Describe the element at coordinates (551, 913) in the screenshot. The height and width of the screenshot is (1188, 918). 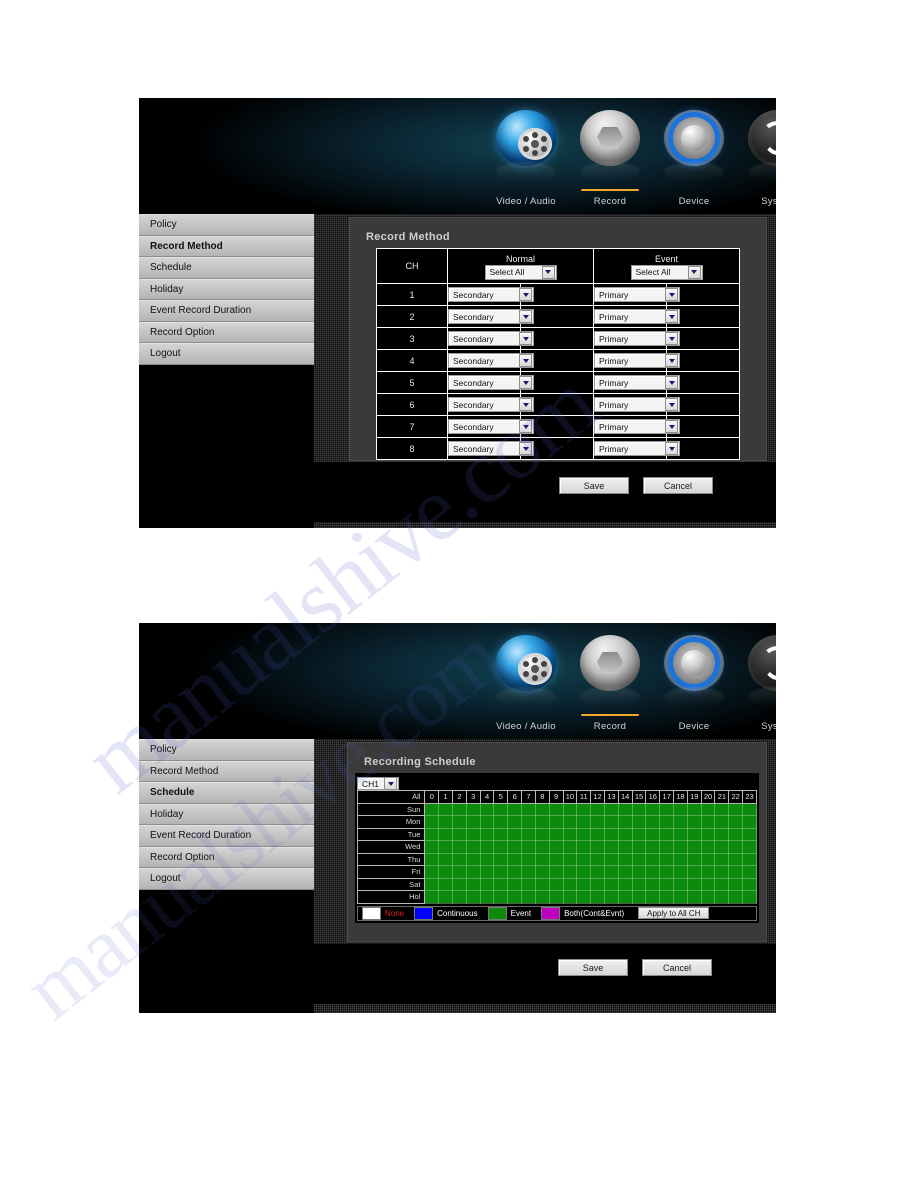
I see `legend-swatch-both` at that location.